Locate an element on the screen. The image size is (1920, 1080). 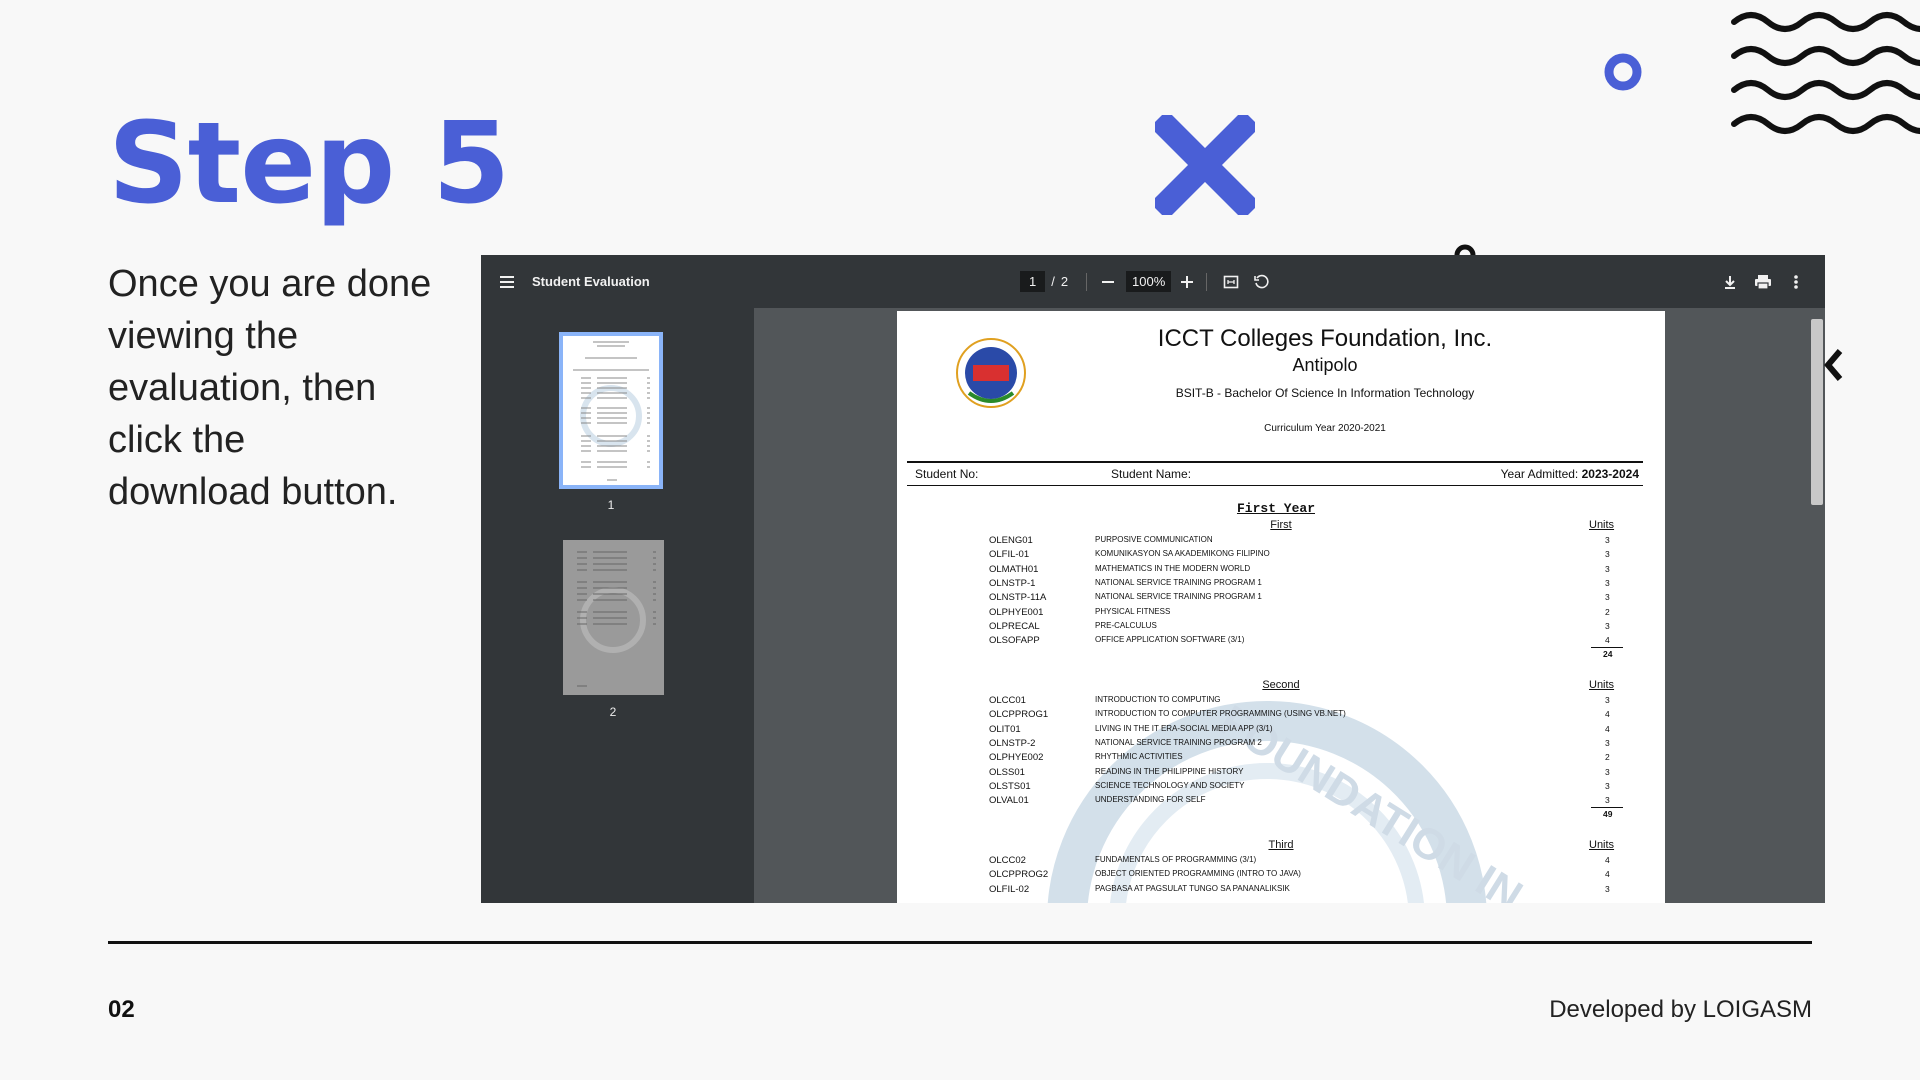
slide-title: Step 5 is located at coordinates (309, 164).